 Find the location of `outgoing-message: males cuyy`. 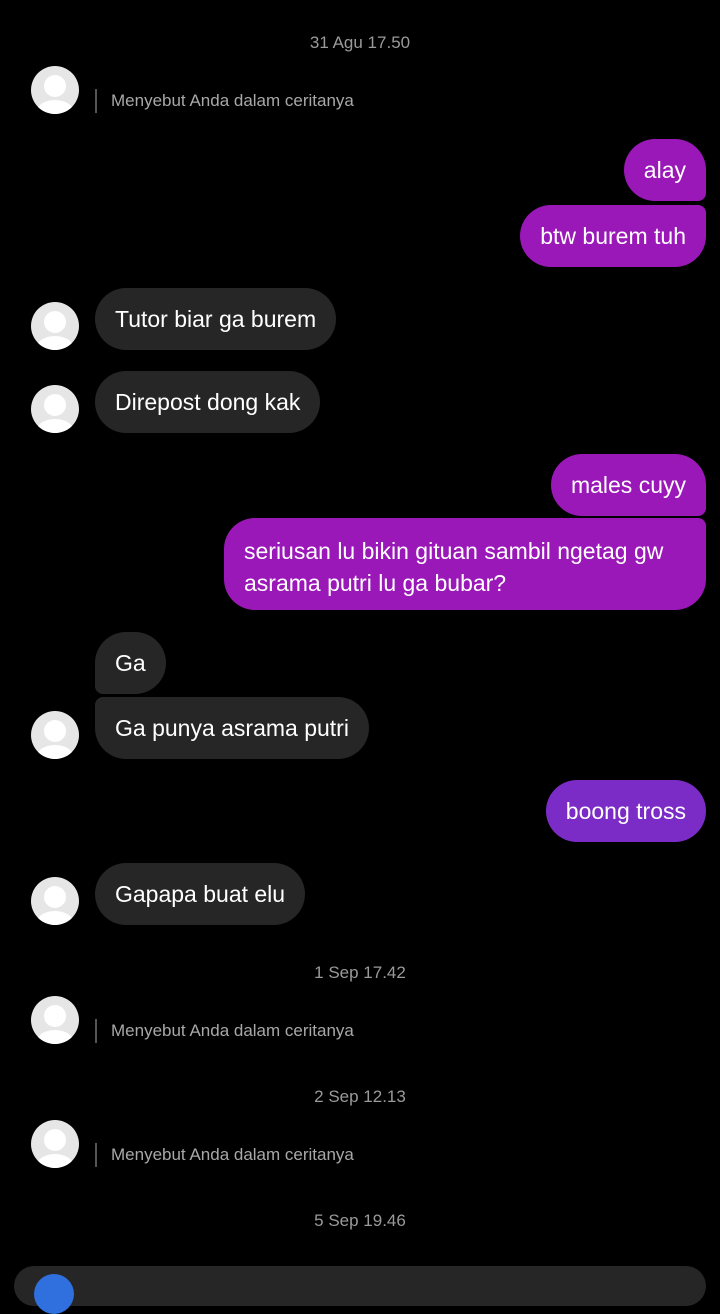

outgoing-message: males cuyy is located at coordinates (628, 485).